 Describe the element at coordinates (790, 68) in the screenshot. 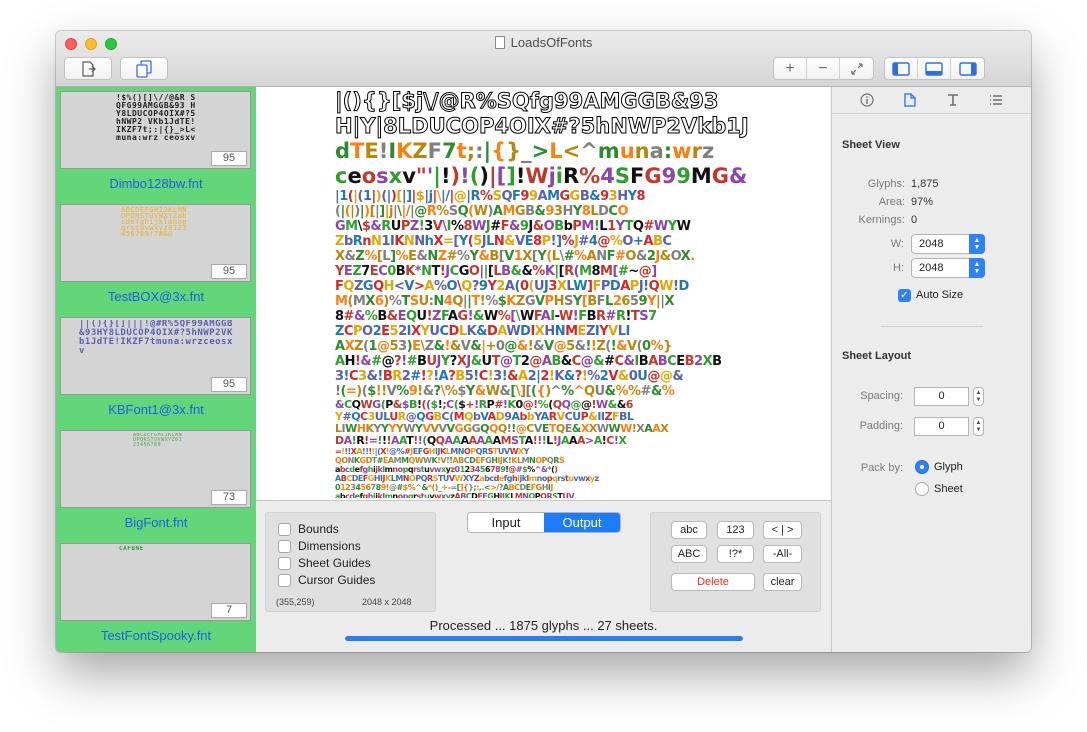

I see `zoom-in-button: +` at that location.